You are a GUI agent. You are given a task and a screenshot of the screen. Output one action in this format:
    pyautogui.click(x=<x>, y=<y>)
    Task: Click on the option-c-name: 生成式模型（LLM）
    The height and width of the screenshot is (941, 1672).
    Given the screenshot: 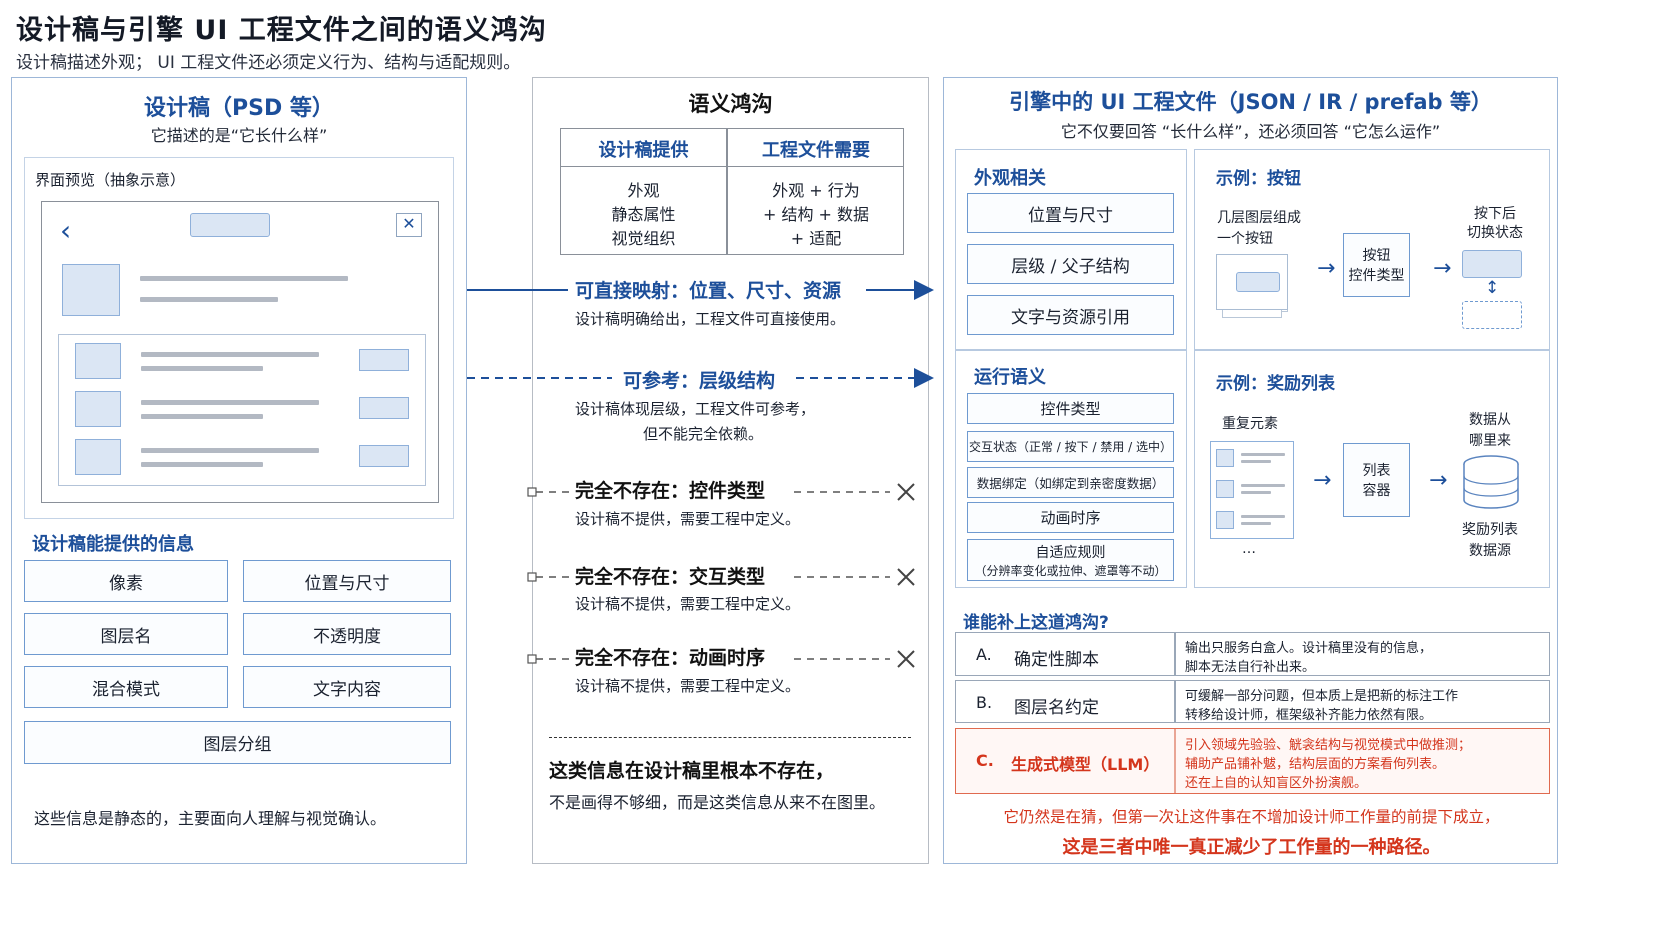 What is the action you would take?
    pyautogui.click(x=1085, y=764)
    